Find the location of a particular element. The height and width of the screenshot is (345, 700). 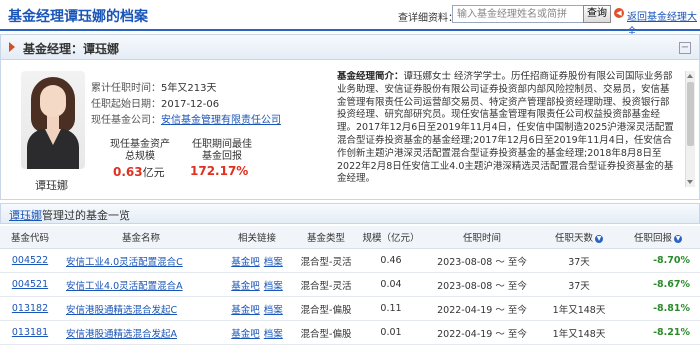

col-return: 任职回报 ▼ is located at coordinates (658, 237).